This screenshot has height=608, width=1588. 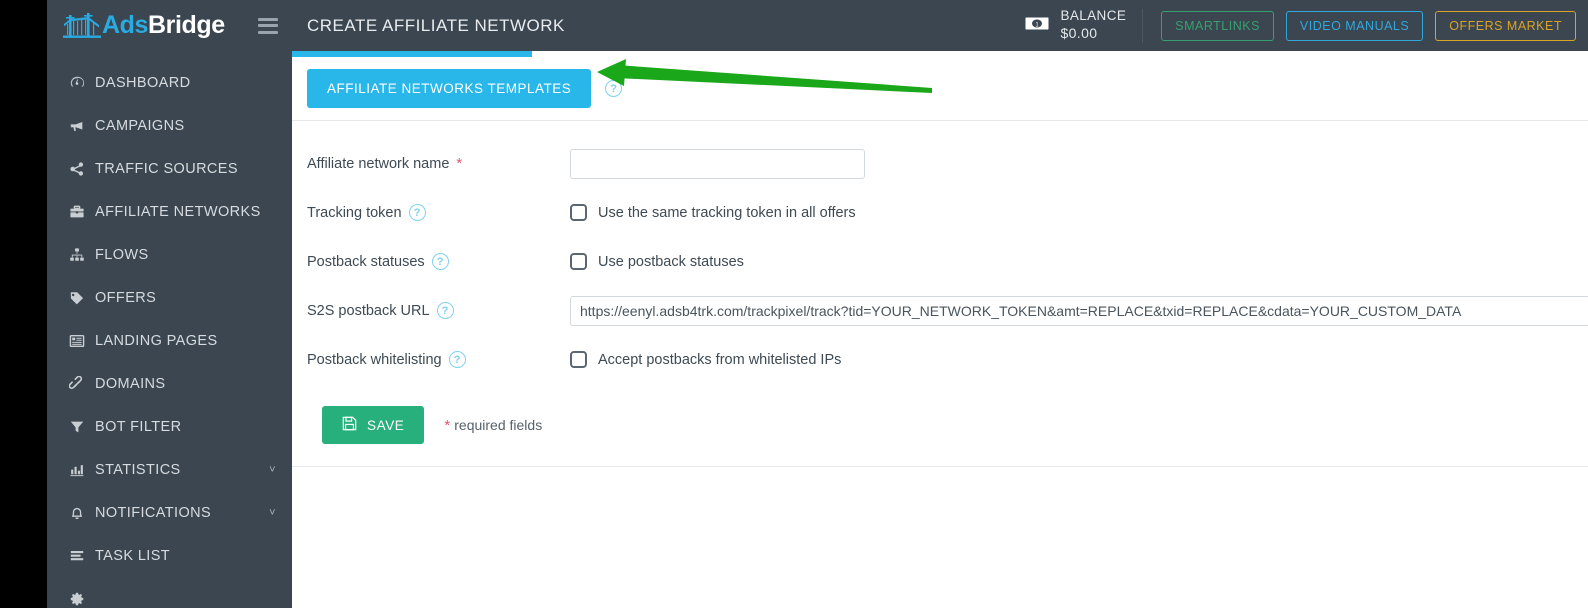 I want to click on gear-icon, so click(x=82, y=599).